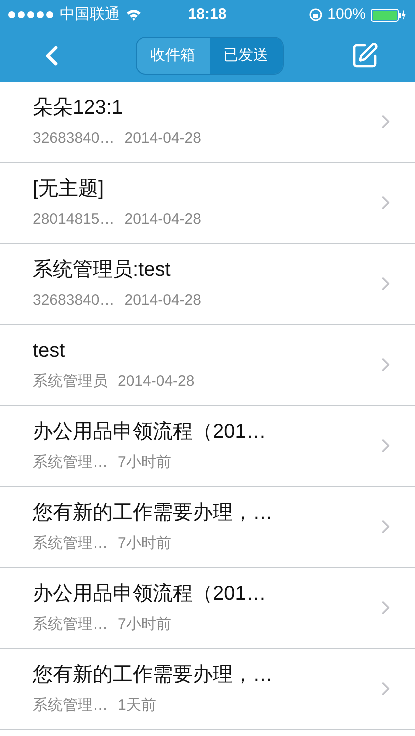 This screenshot has width=415, height=736. I want to click on message-row: test 系统管理员 2014-04-28, so click(207, 365).